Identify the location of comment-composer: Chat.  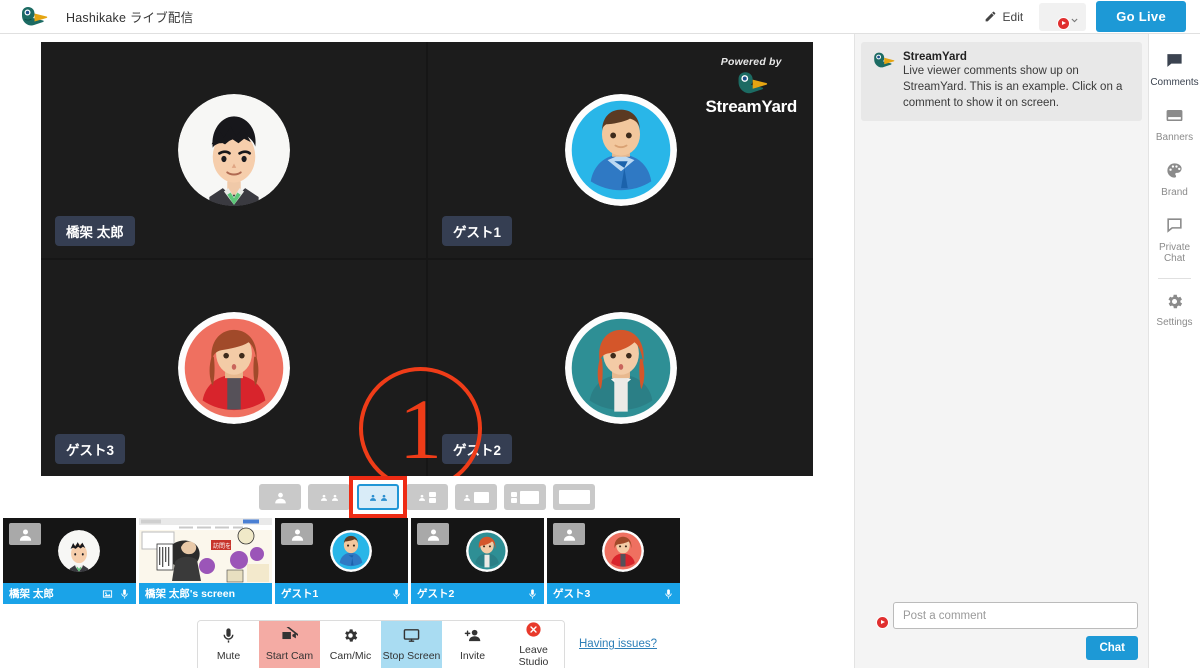
(1001, 631).